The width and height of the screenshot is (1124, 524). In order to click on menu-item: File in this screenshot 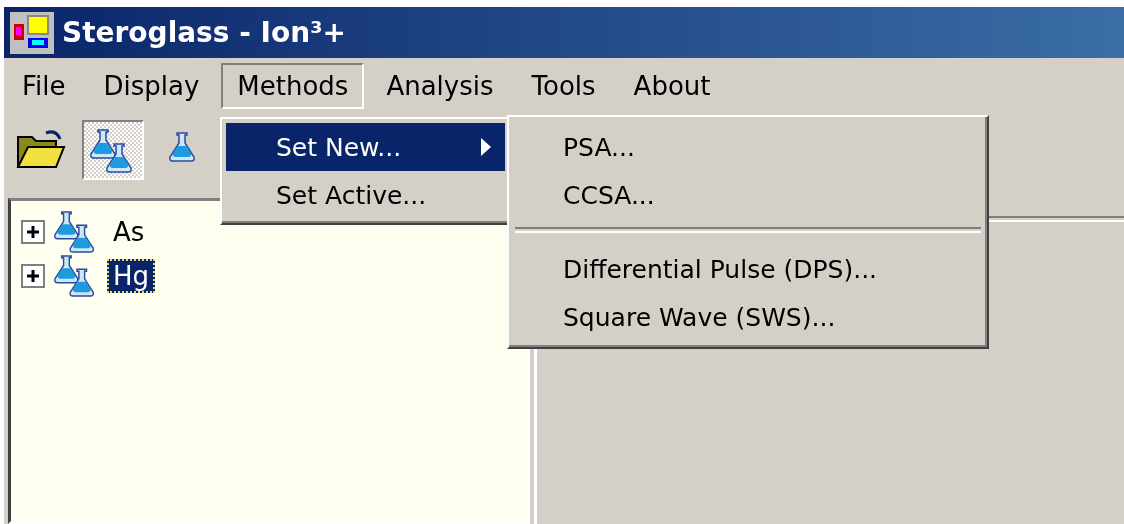, I will do `click(44, 86)`.